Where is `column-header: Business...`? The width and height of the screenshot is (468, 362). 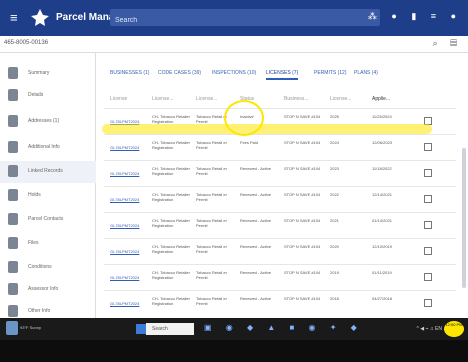
column-header: Business... is located at coordinates (296, 99).